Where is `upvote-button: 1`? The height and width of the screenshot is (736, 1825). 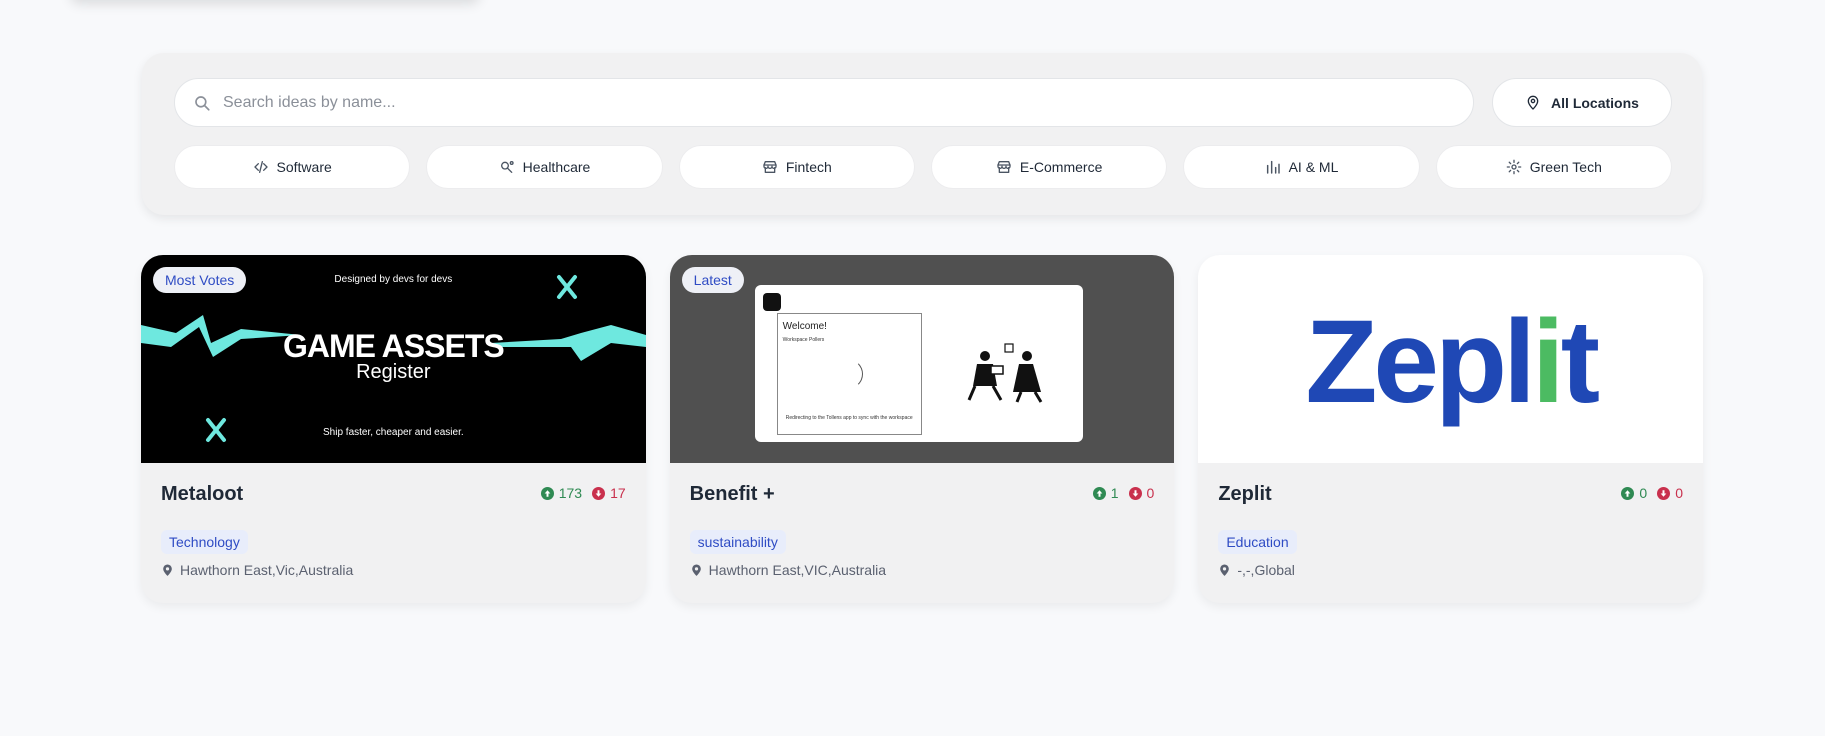
upvote-button: 1 is located at coordinates (1105, 493).